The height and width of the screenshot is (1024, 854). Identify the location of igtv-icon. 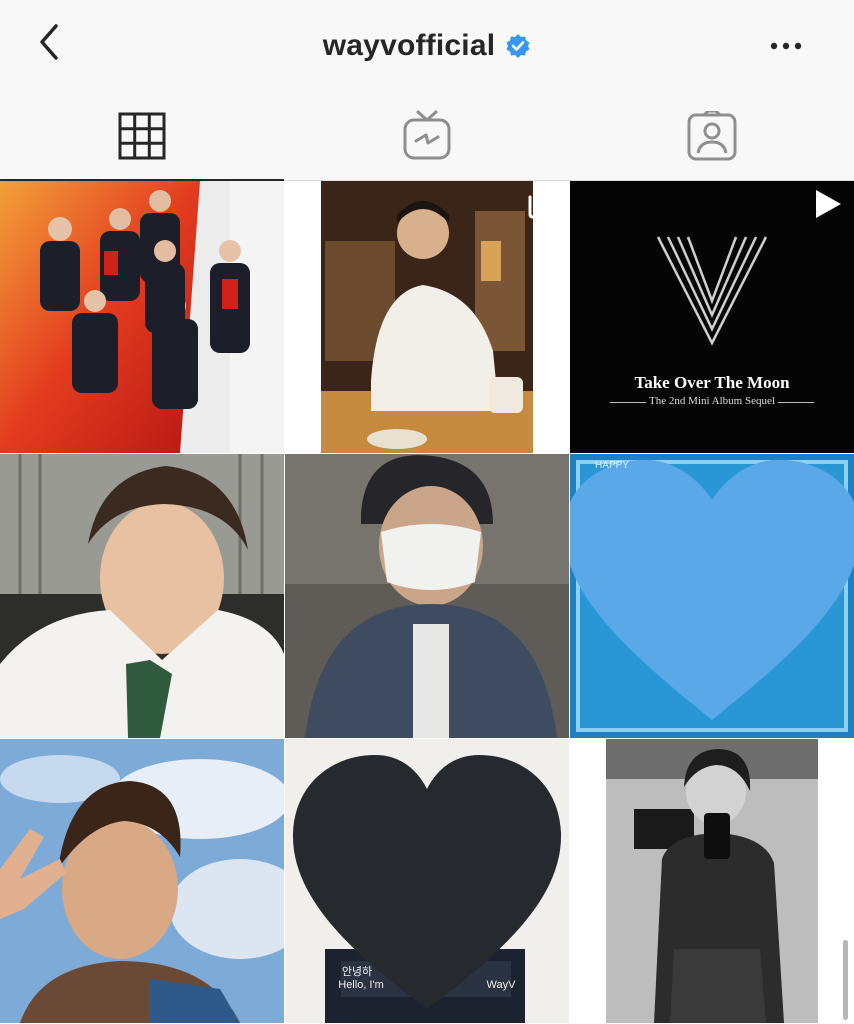
(427, 135).